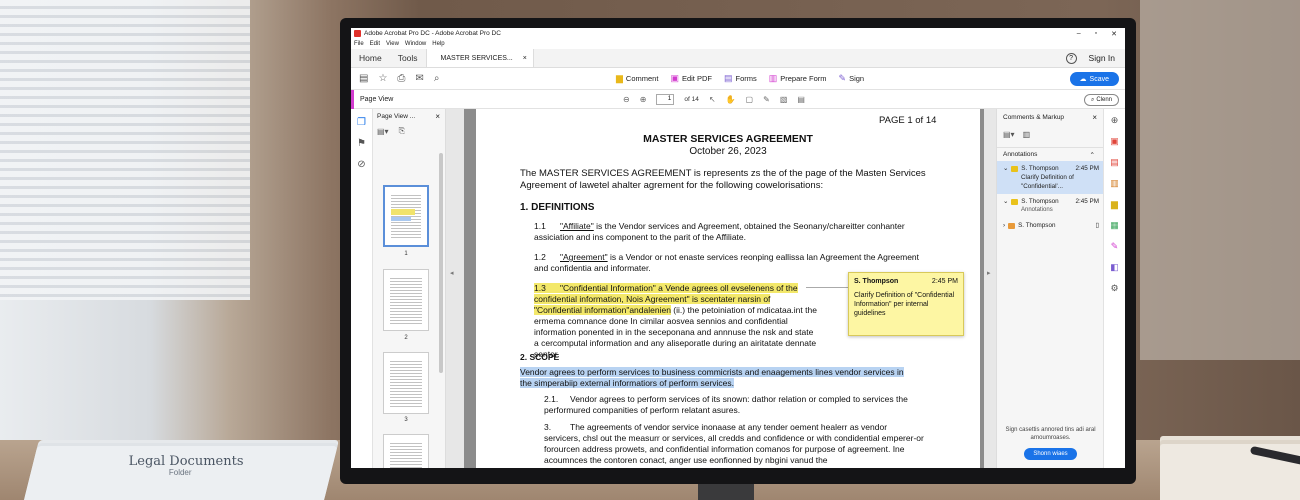  I want to click on page-count: of 14, so click(691, 99).